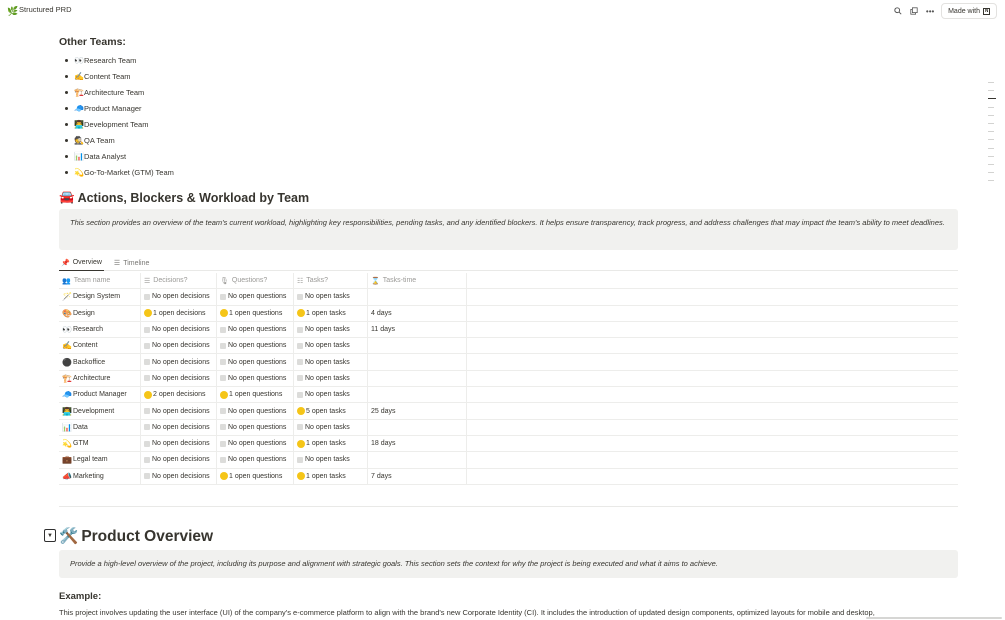 The height and width of the screenshot is (620, 1005). I want to click on list-item: 📊 Data Analyst, so click(119, 156).